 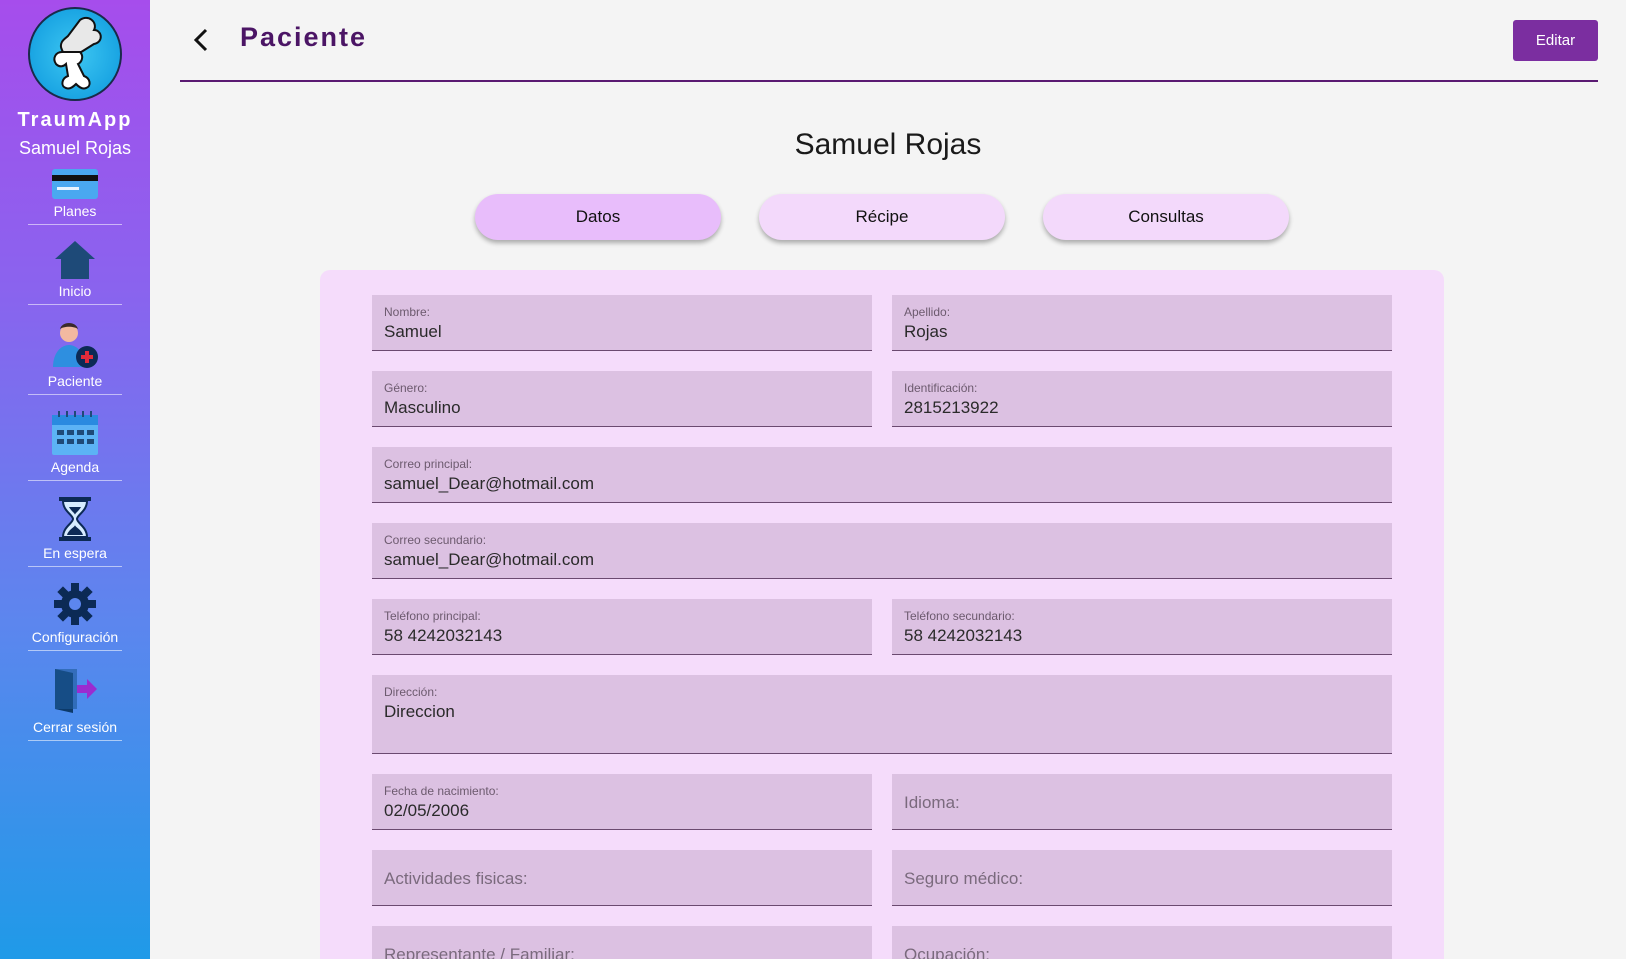 What do you see at coordinates (75, 184) in the screenshot?
I see `card-icon` at bounding box center [75, 184].